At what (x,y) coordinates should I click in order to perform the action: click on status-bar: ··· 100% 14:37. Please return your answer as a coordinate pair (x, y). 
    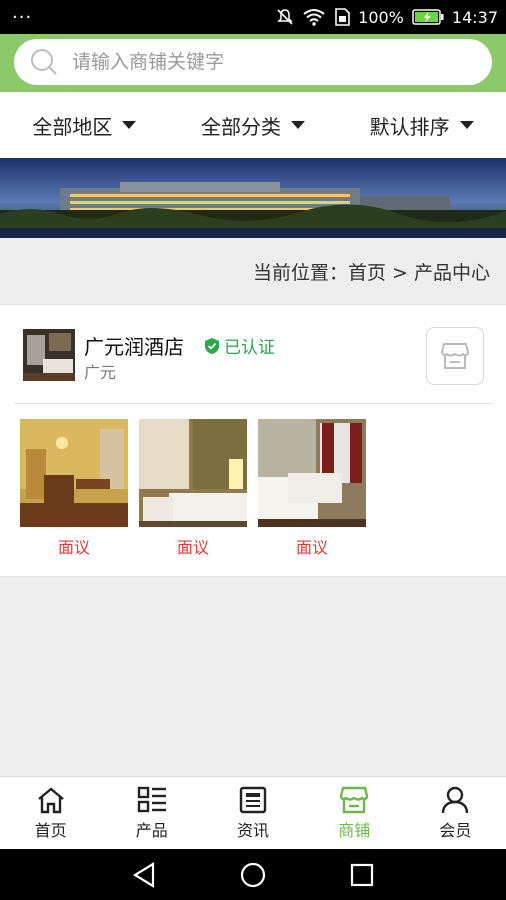
    Looking at the image, I should click on (253, 17).